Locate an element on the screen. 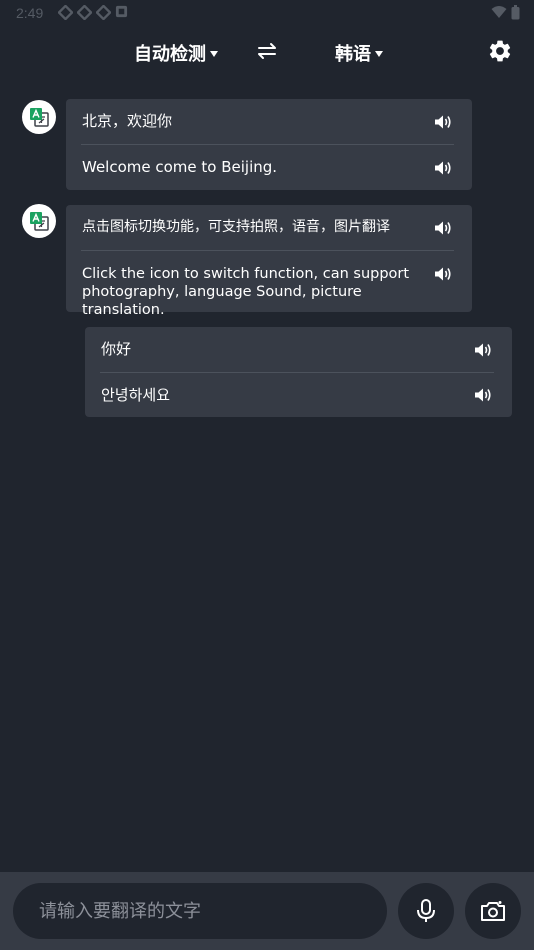  source-text-row: 点击图标切换功能，可支持拍照，语音，图片翻译 is located at coordinates (269, 227).